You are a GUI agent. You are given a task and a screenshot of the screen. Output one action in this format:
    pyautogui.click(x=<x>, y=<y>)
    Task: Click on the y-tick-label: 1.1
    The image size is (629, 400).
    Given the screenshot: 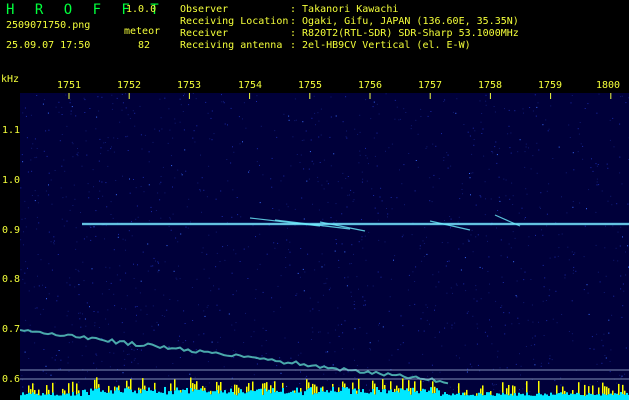 What is the action you would take?
    pyautogui.click(x=11, y=130)
    